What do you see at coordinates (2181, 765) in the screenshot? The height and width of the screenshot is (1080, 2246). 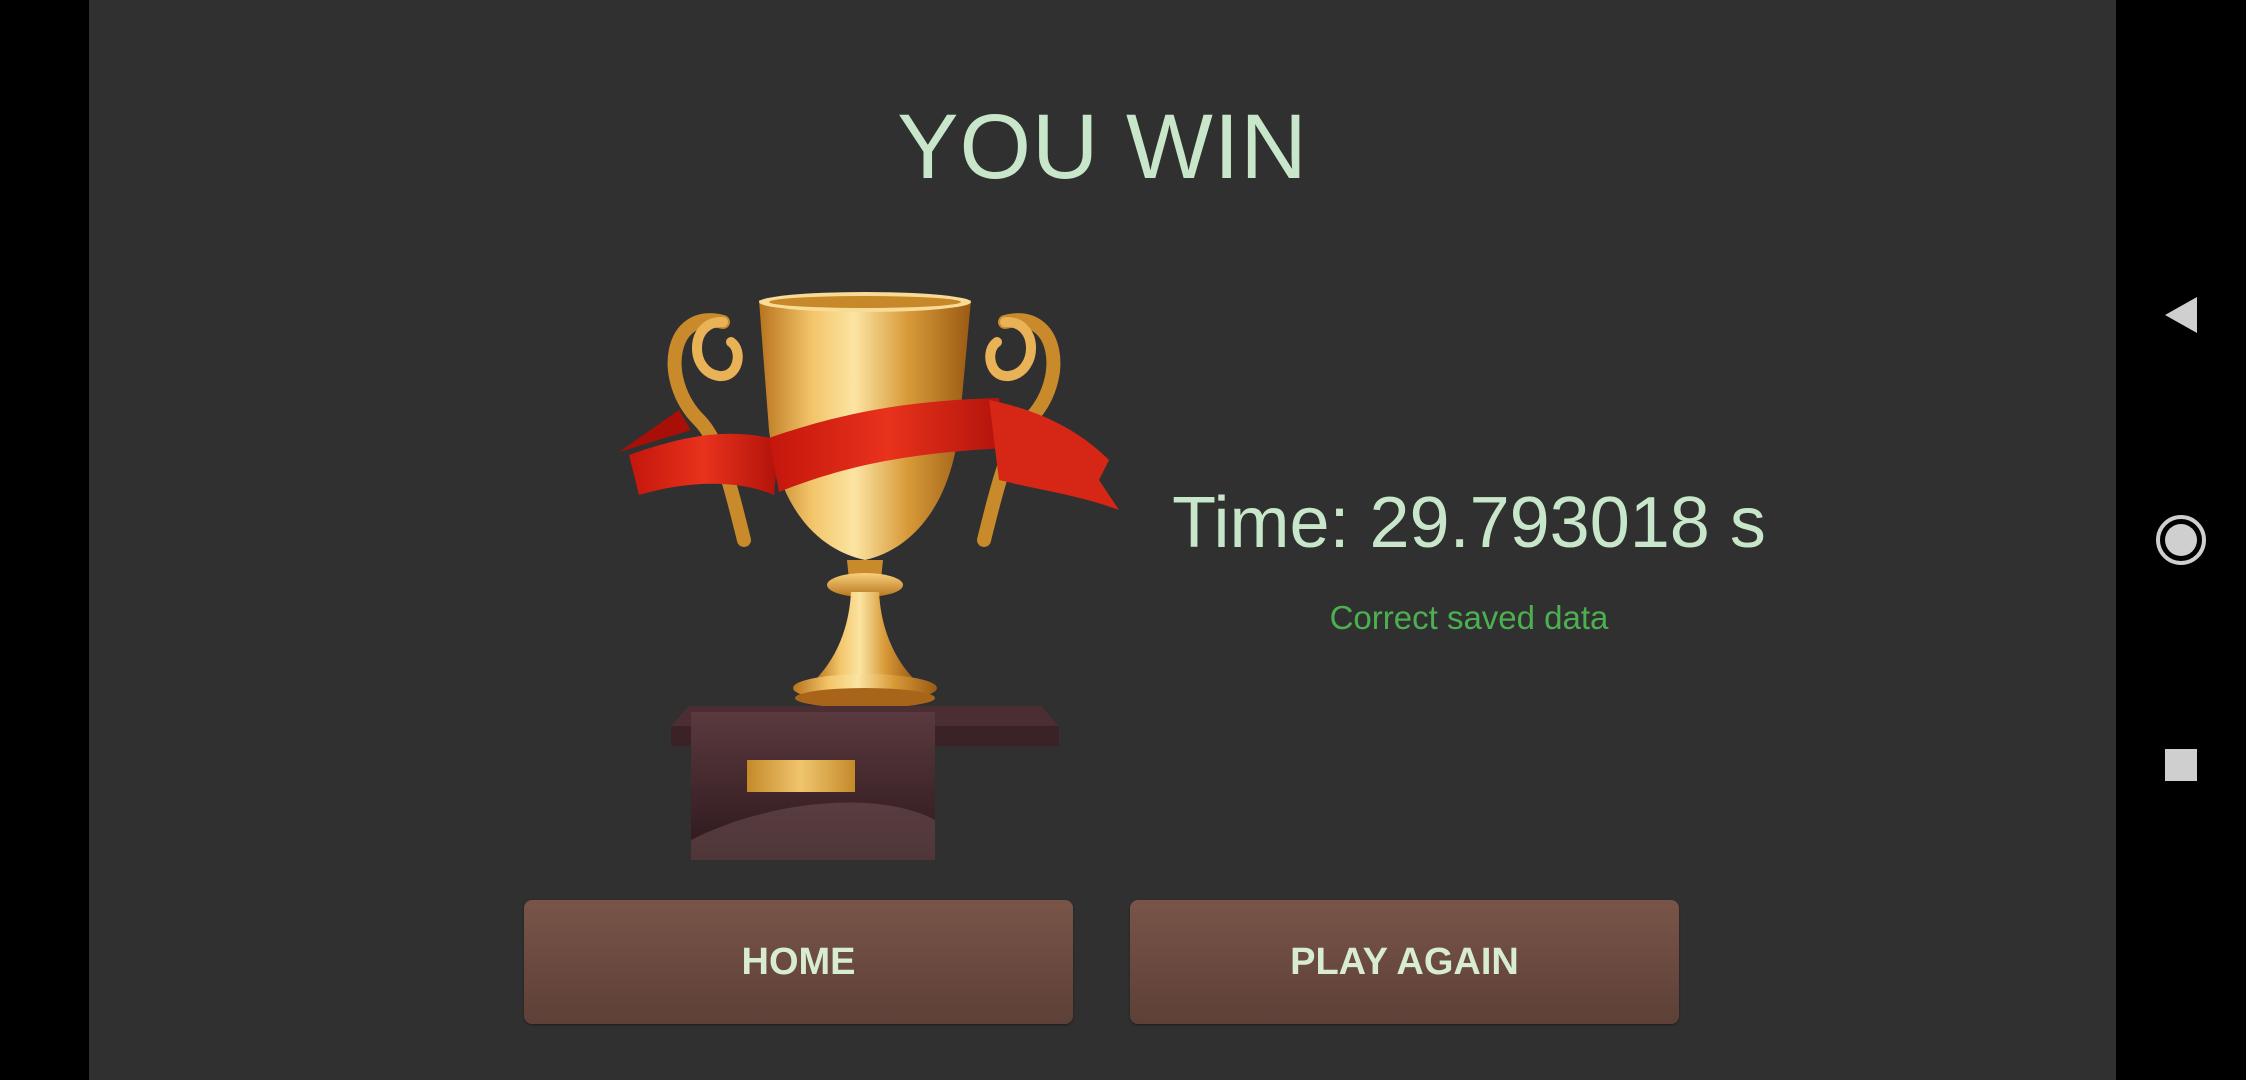 I see `recents-square-icon` at bounding box center [2181, 765].